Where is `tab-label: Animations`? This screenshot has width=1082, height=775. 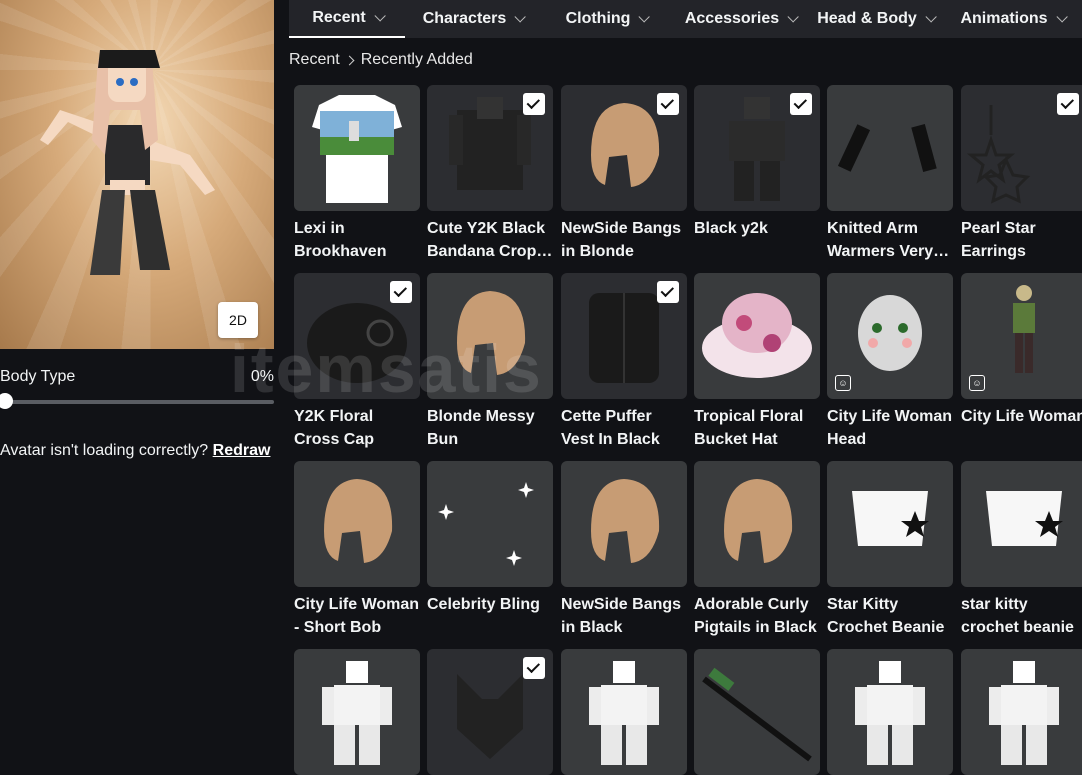
tab-label: Animations is located at coordinates (1004, 18).